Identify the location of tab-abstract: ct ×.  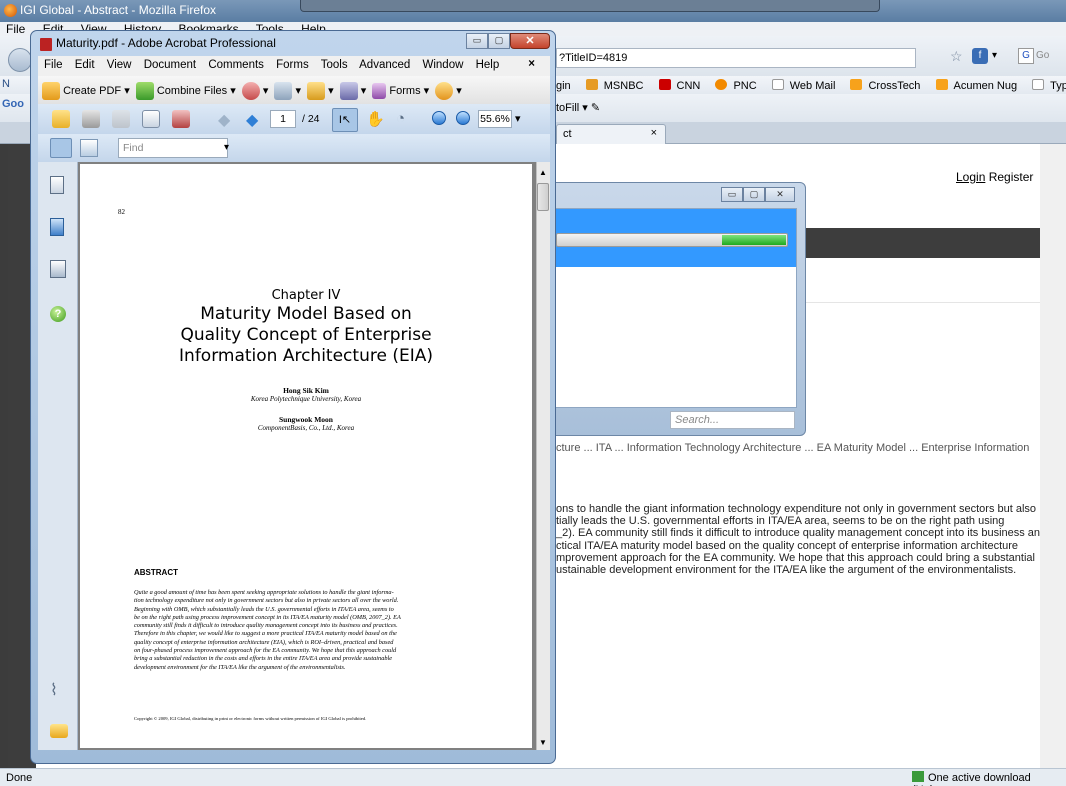
(611, 134).